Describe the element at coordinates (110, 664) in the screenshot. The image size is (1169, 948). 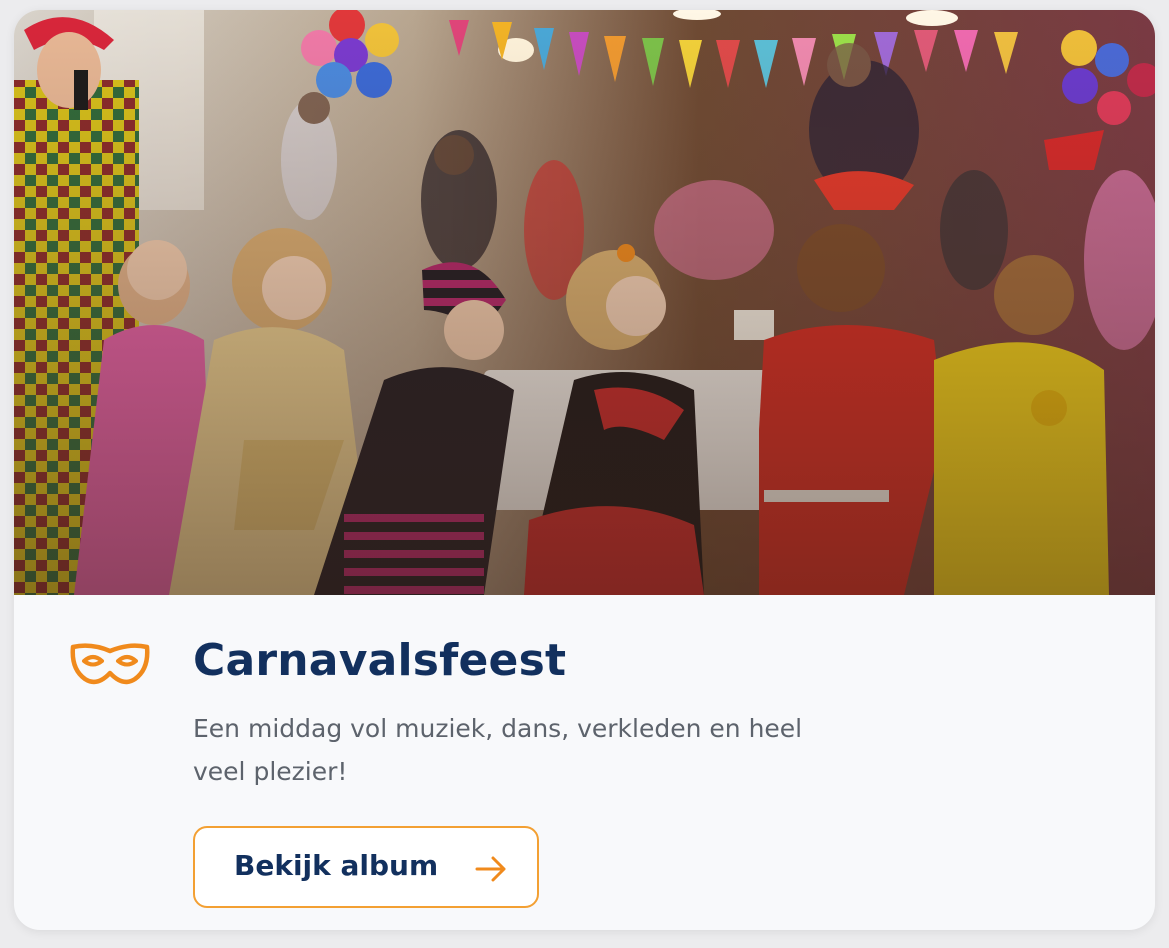
I see `carnival-mask-icon` at that location.